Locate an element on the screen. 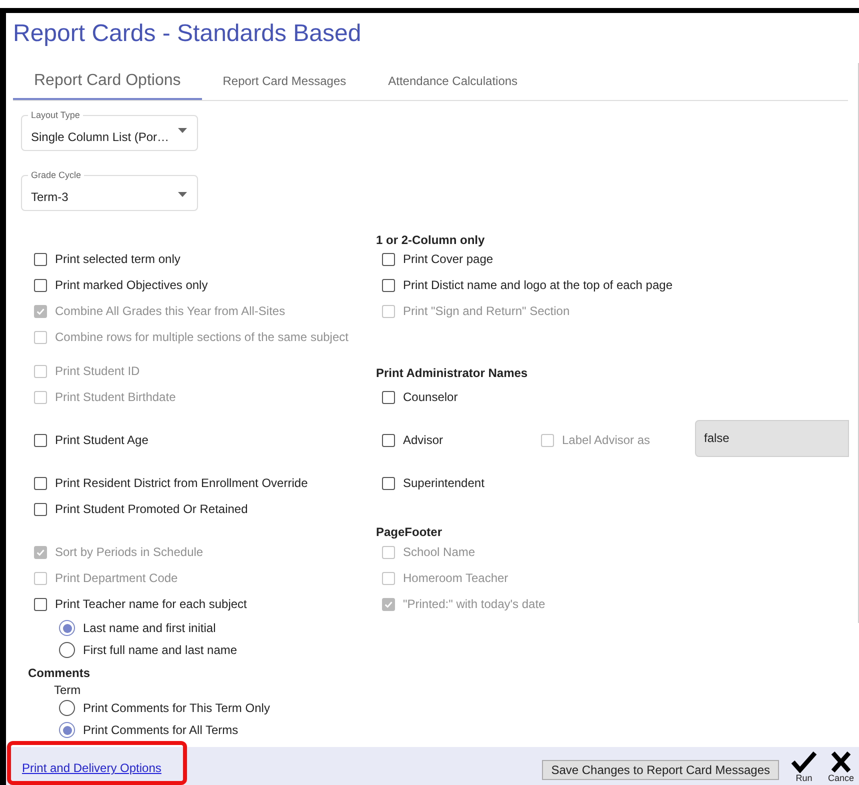  checkbox-label: Counselor is located at coordinates (430, 397).